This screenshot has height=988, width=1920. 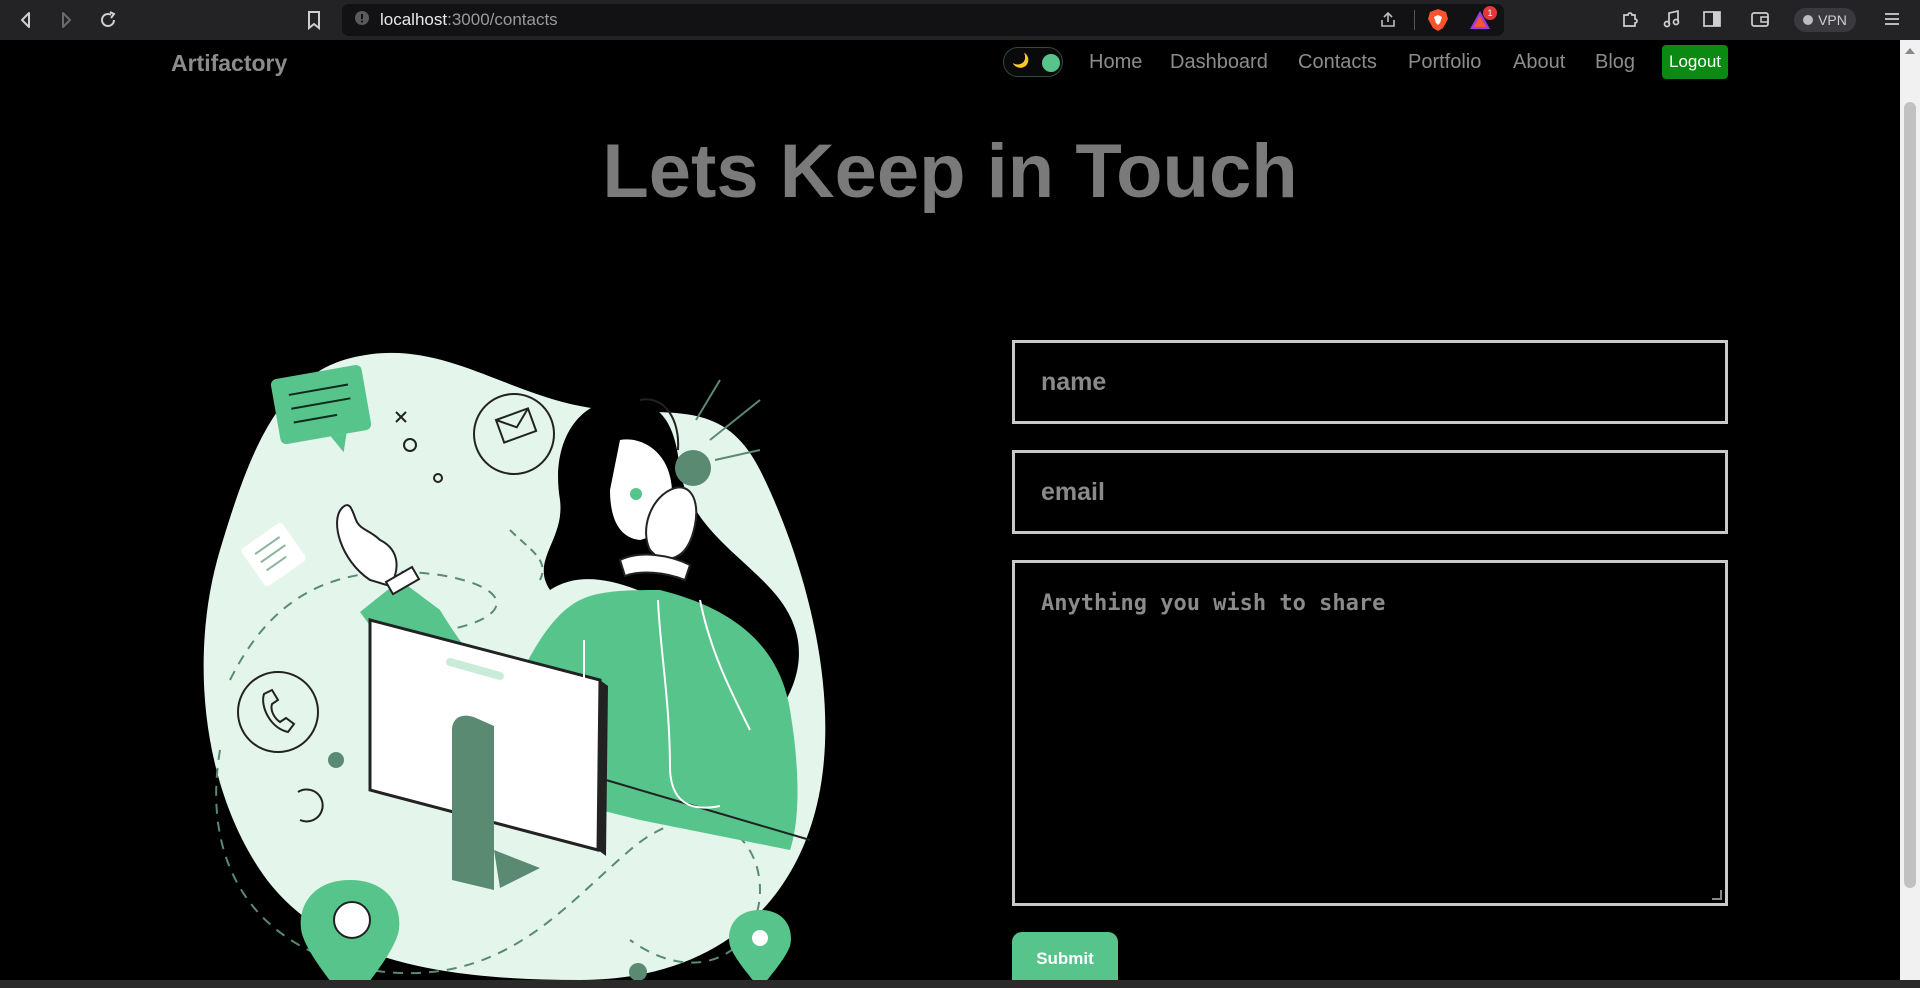 I want to click on nav-dashboard: Dashboard, so click(x=1219, y=62).